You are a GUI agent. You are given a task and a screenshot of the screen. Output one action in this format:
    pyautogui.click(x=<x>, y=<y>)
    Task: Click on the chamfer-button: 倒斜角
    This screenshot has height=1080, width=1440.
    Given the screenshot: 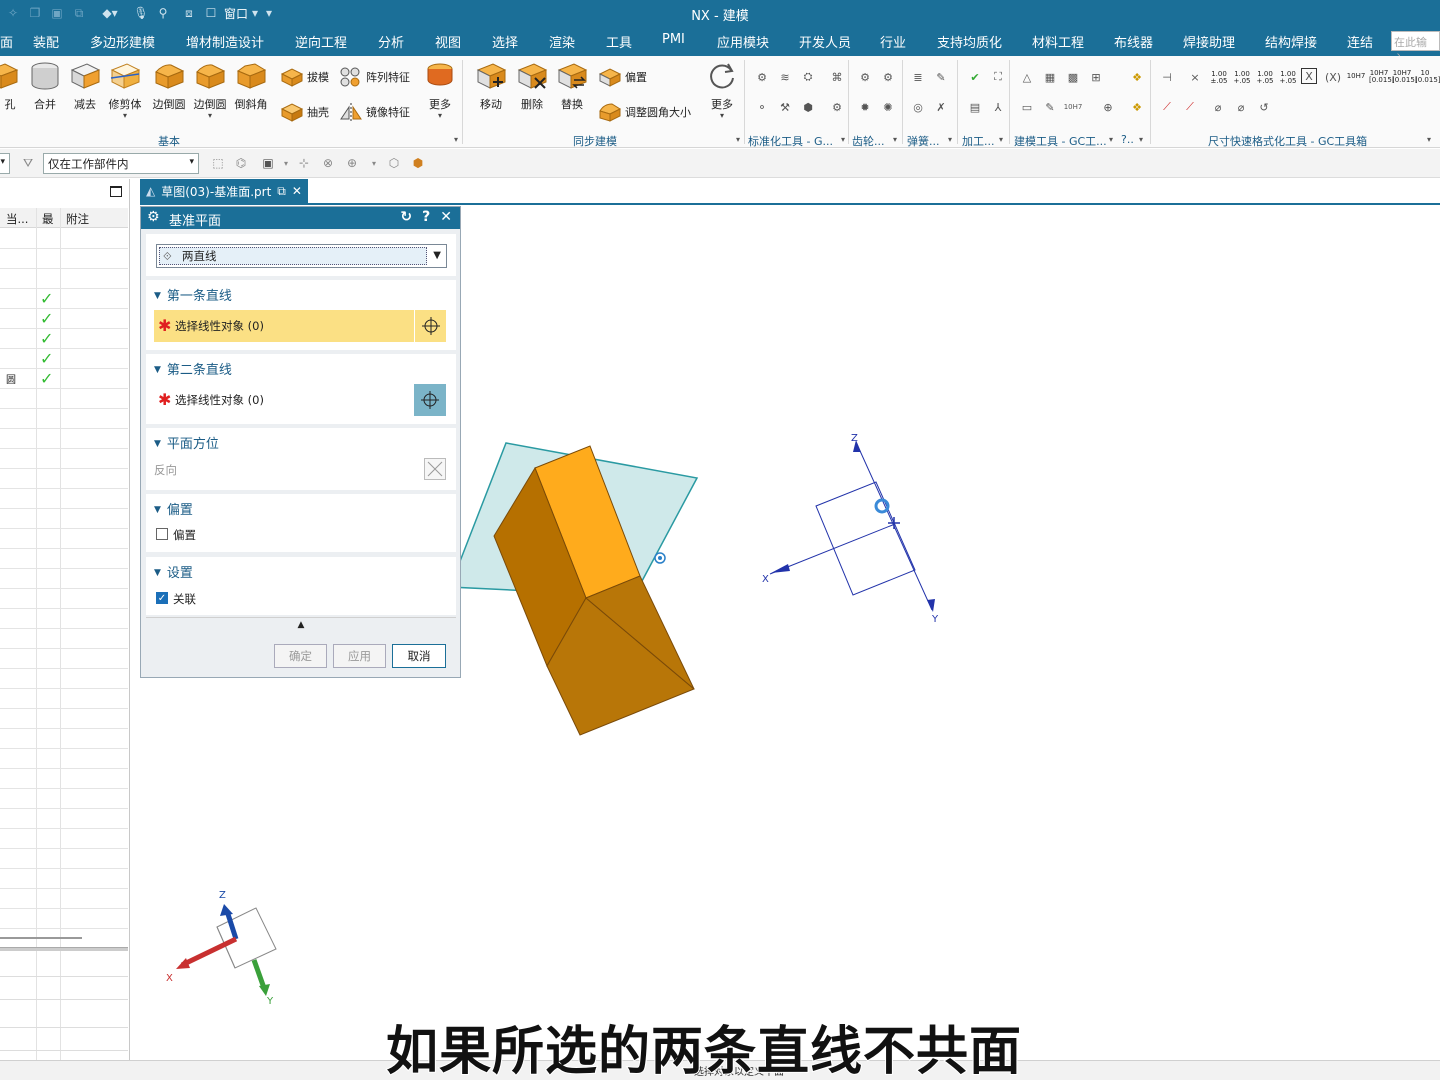 What is the action you would take?
    pyautogui.click(x=251, y=86)
    